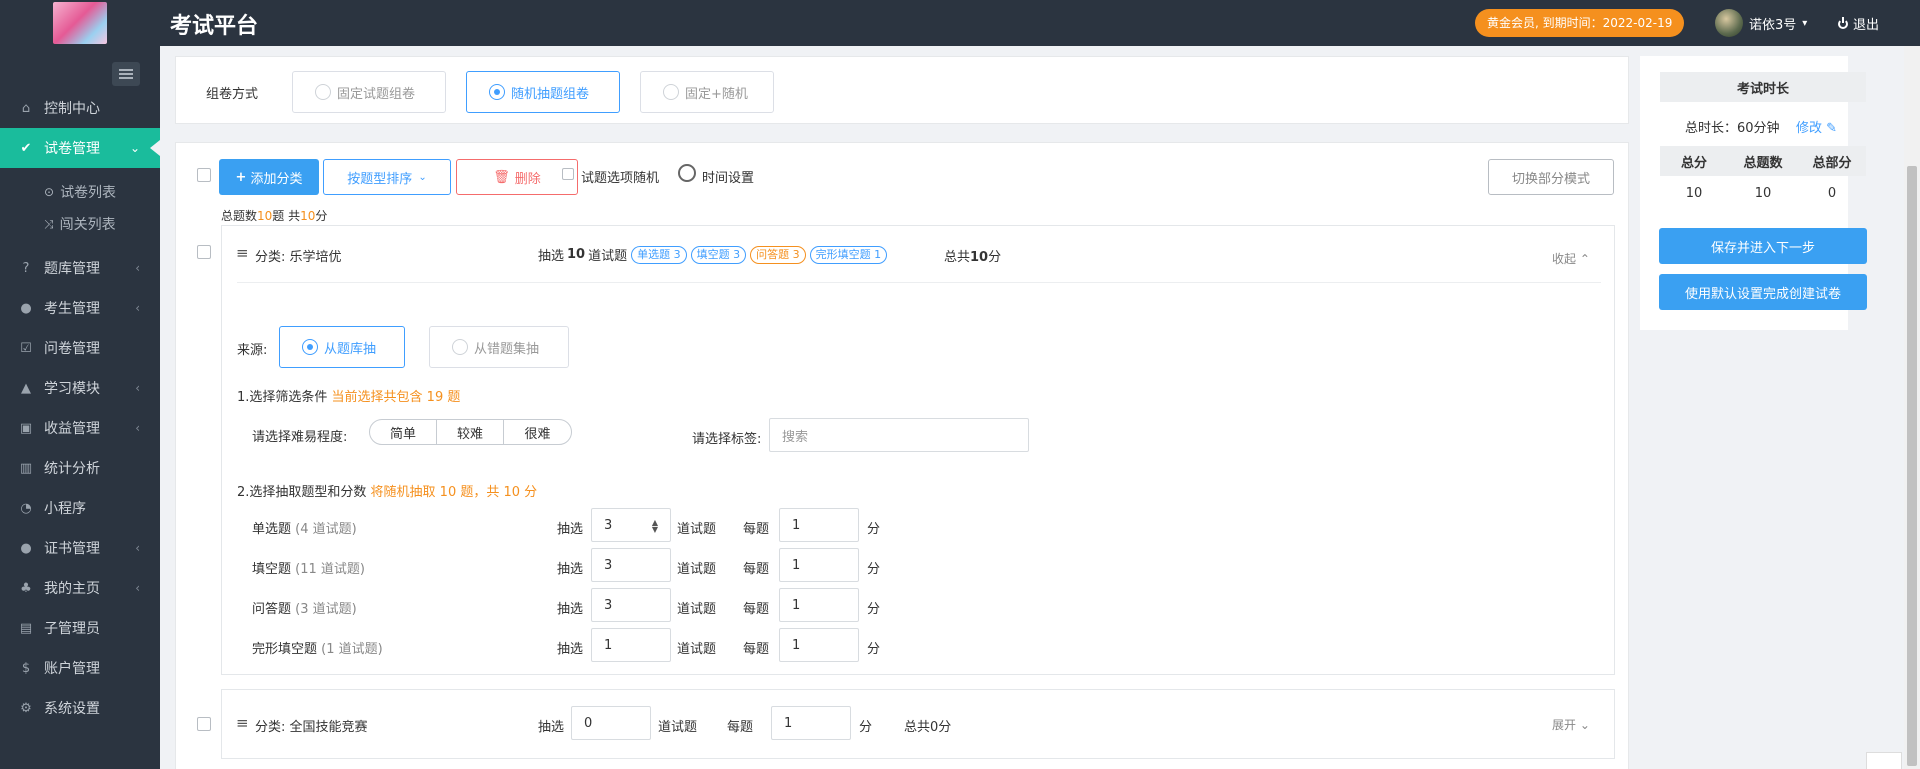 The image size is (1920, 769). I want to click on compose-option-fixed: 固定试题组卷, so click(369, 92).